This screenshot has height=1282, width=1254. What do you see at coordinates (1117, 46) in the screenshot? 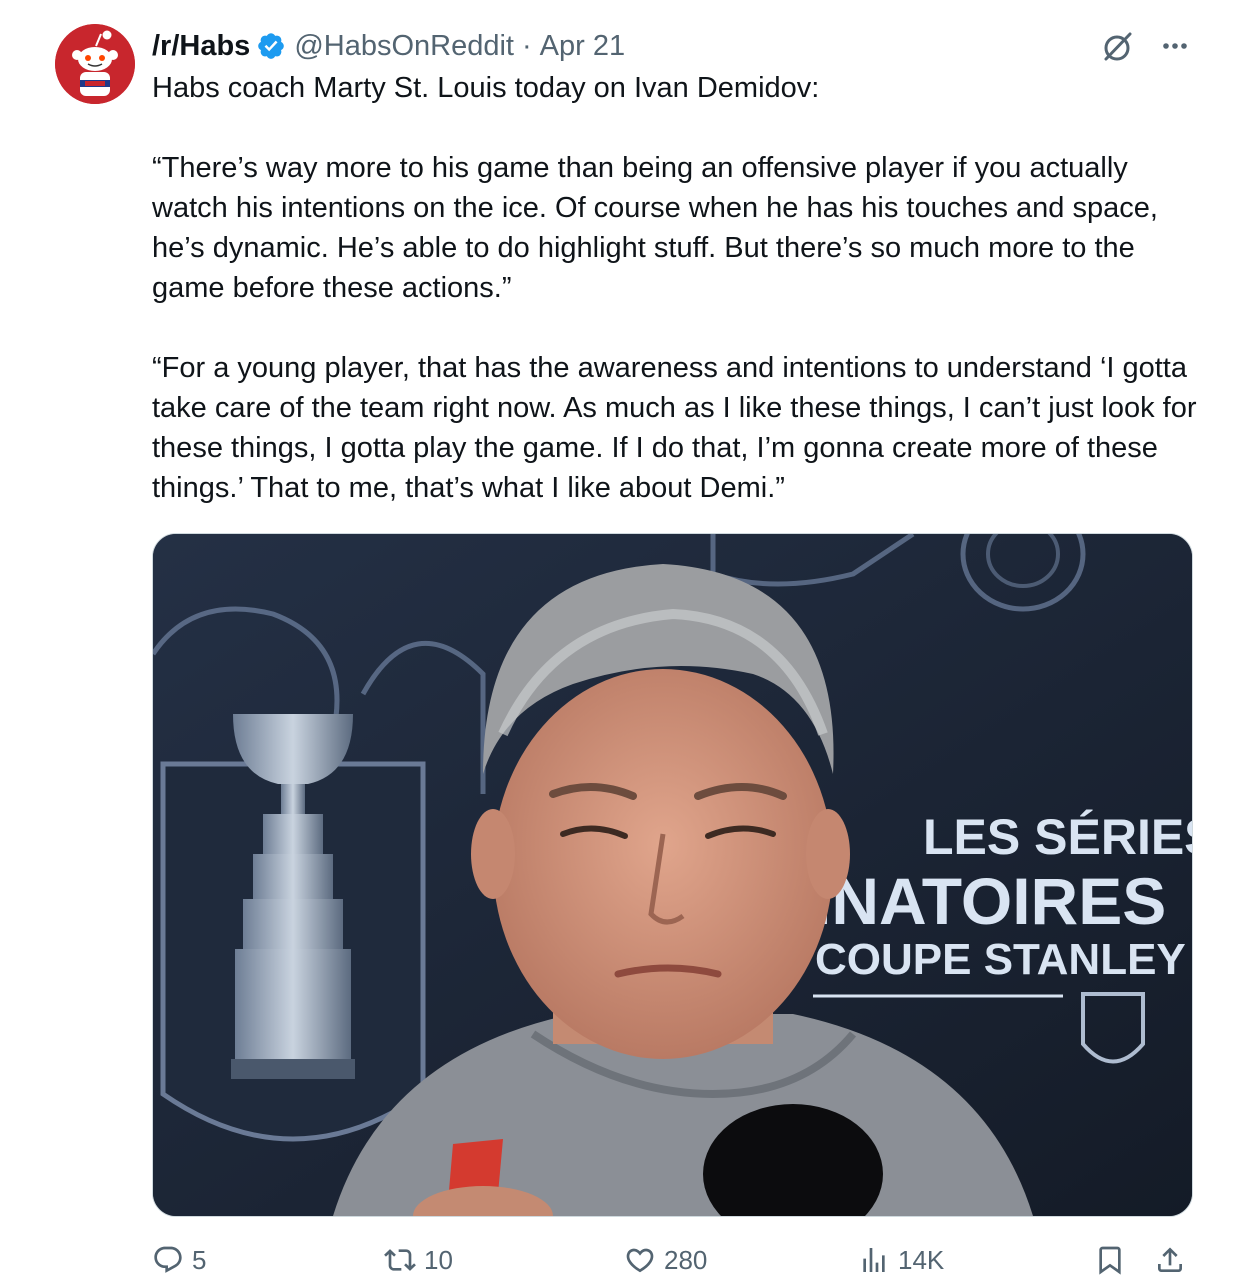
I see `grok-icon` at bounding box center [1117, 46].